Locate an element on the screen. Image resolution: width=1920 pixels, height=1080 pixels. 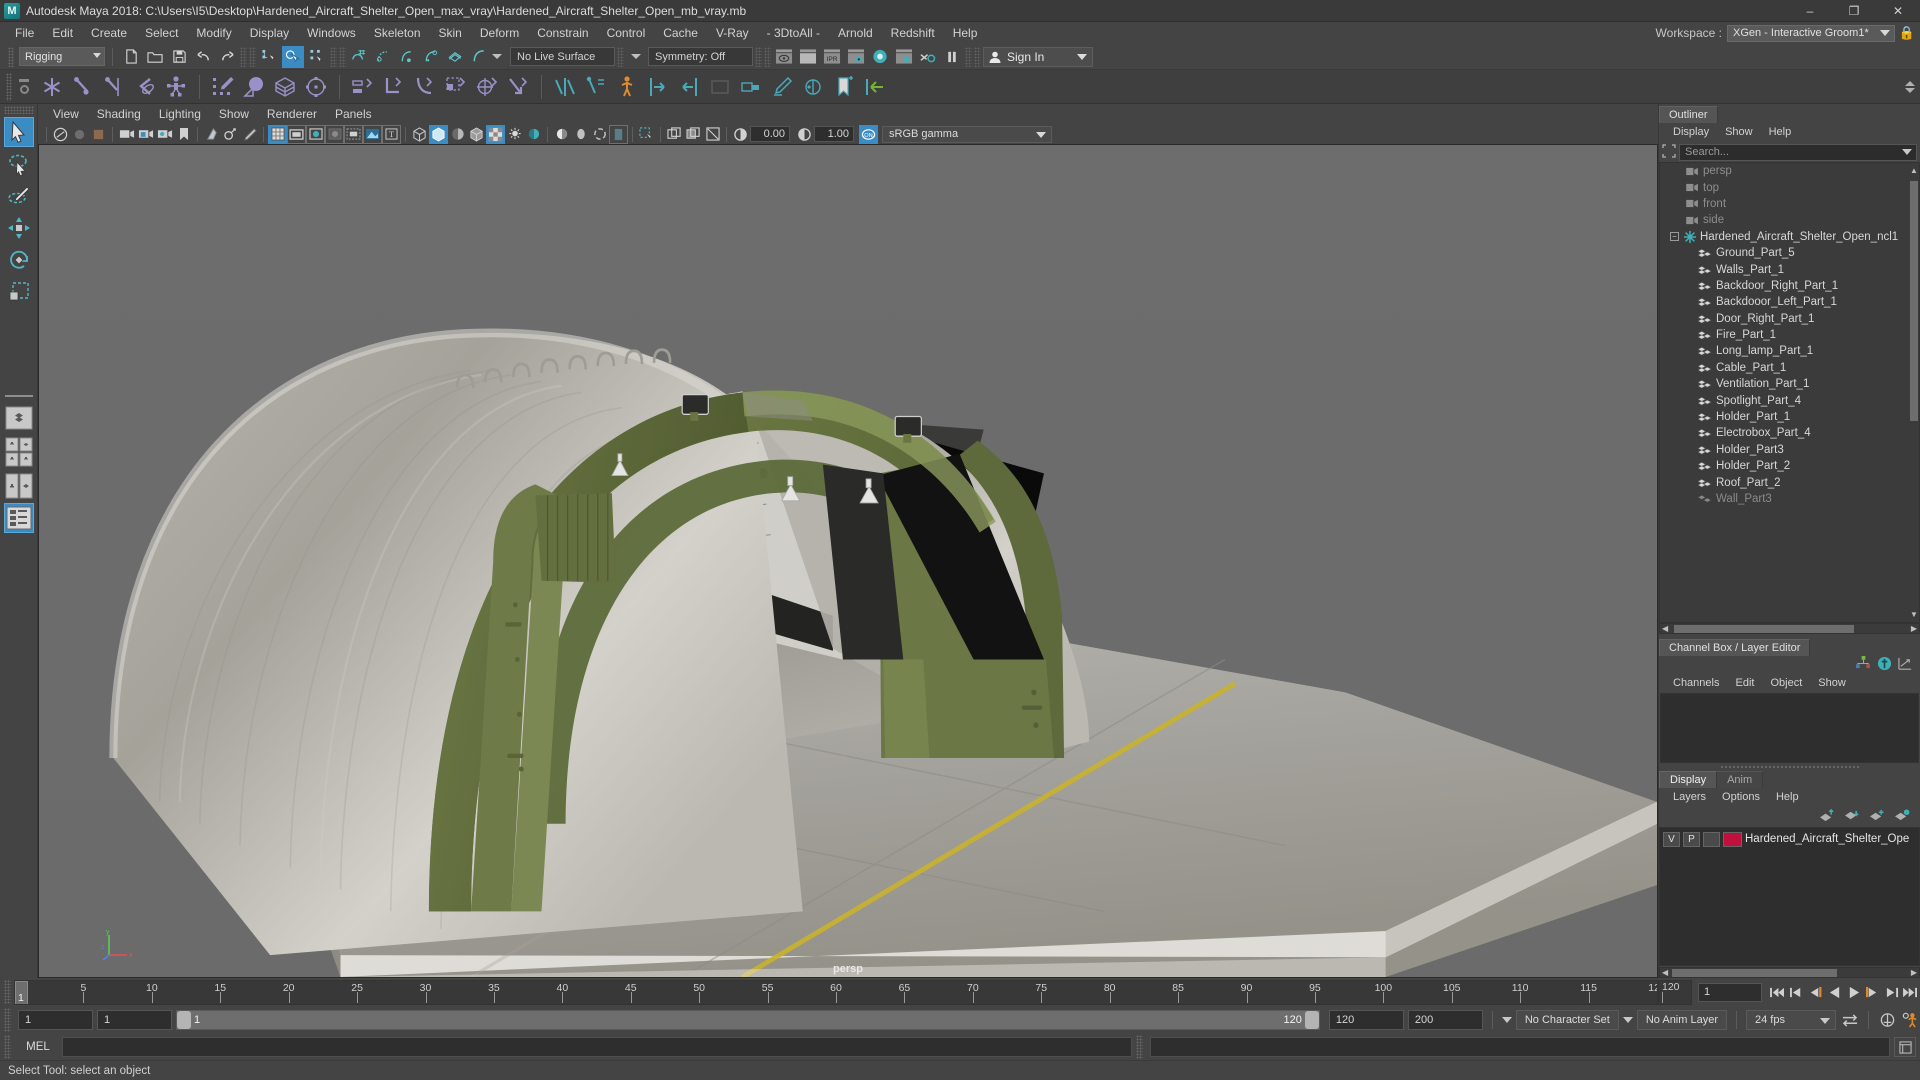
outliner-item-side: side is located at coordinates (1789, 220).